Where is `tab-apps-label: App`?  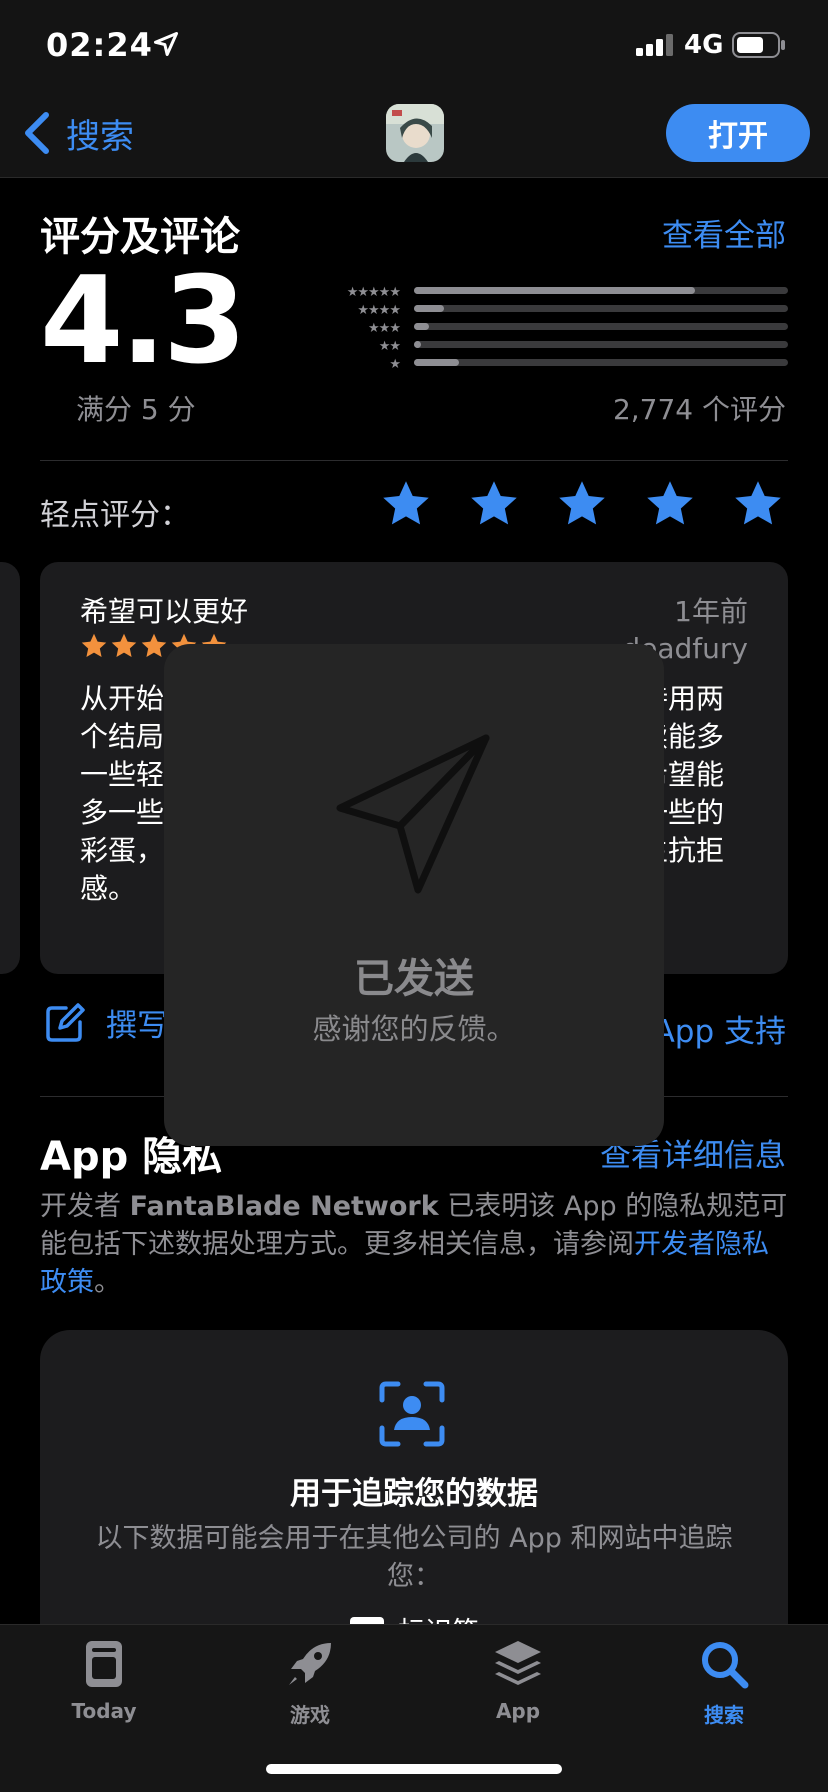 tab-apps-label: App is located at coordinates (518, 1711).